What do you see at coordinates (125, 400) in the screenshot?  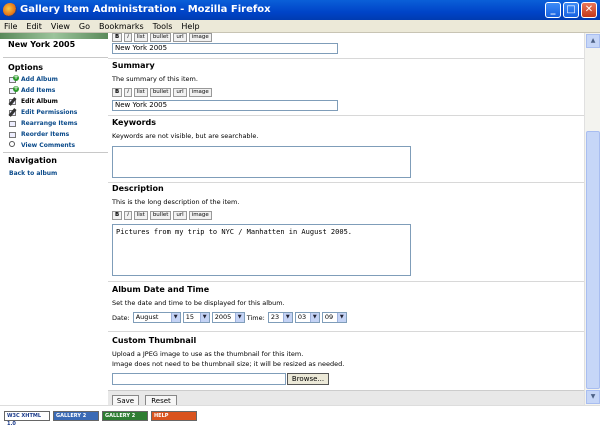 I see `save-button: Save` at bounding box center [125, 400].